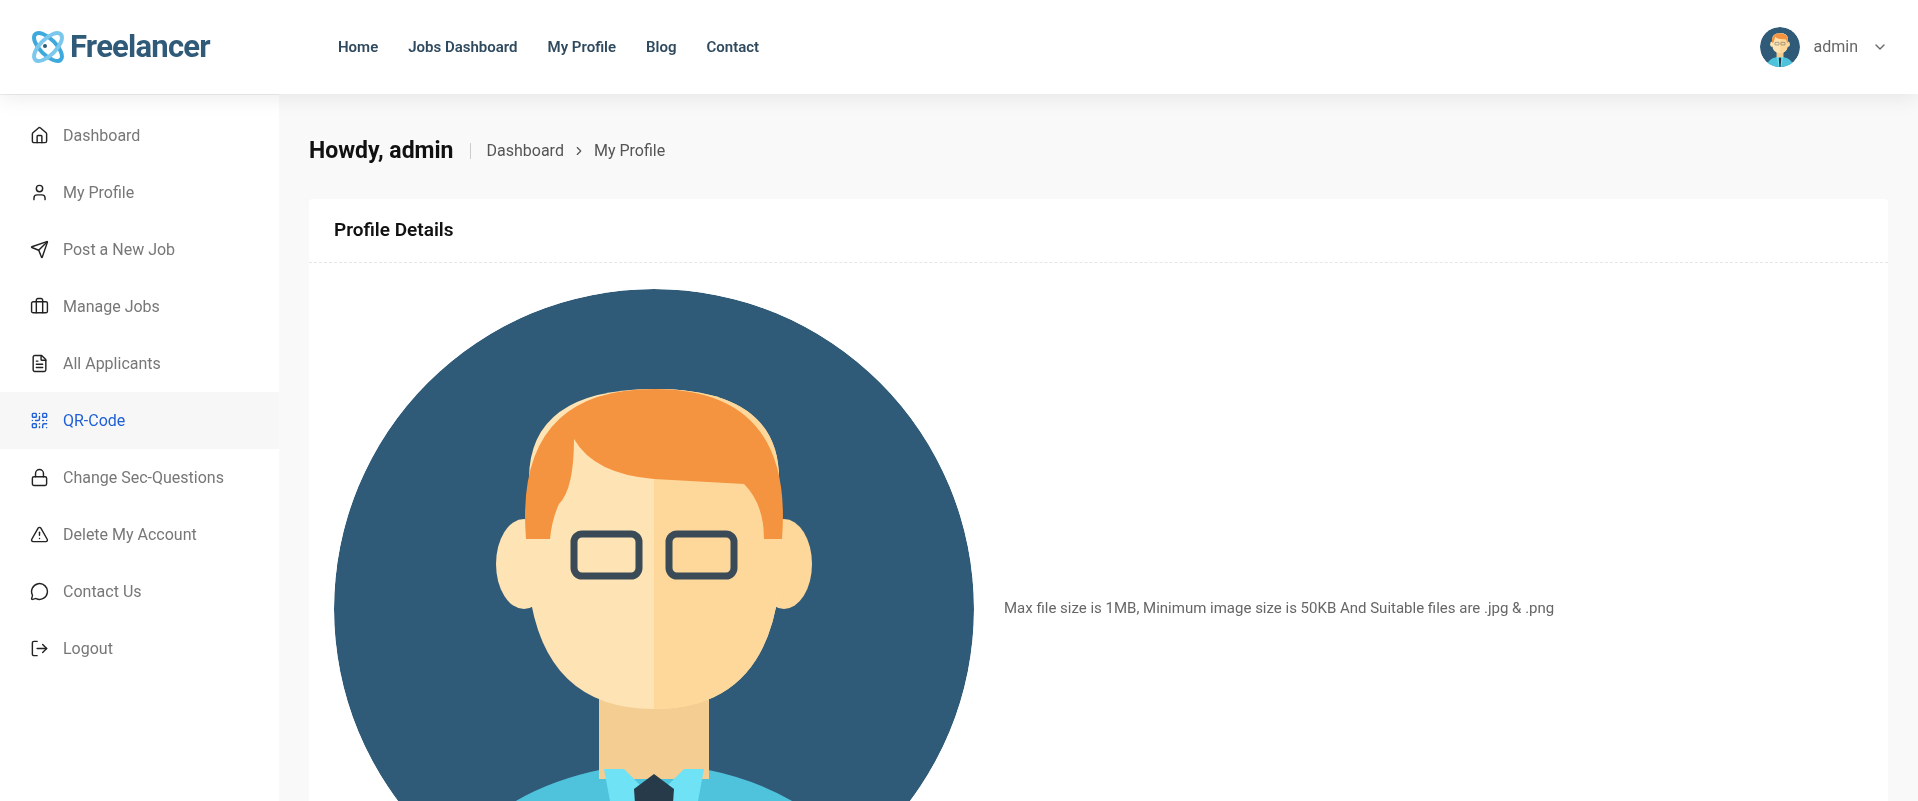 This screenshot has width=1918, height=801. What do you see at coordinates (394, 229) in the screenshot?
I see `card-title: Profile Details` at bounding box center [394, 229].